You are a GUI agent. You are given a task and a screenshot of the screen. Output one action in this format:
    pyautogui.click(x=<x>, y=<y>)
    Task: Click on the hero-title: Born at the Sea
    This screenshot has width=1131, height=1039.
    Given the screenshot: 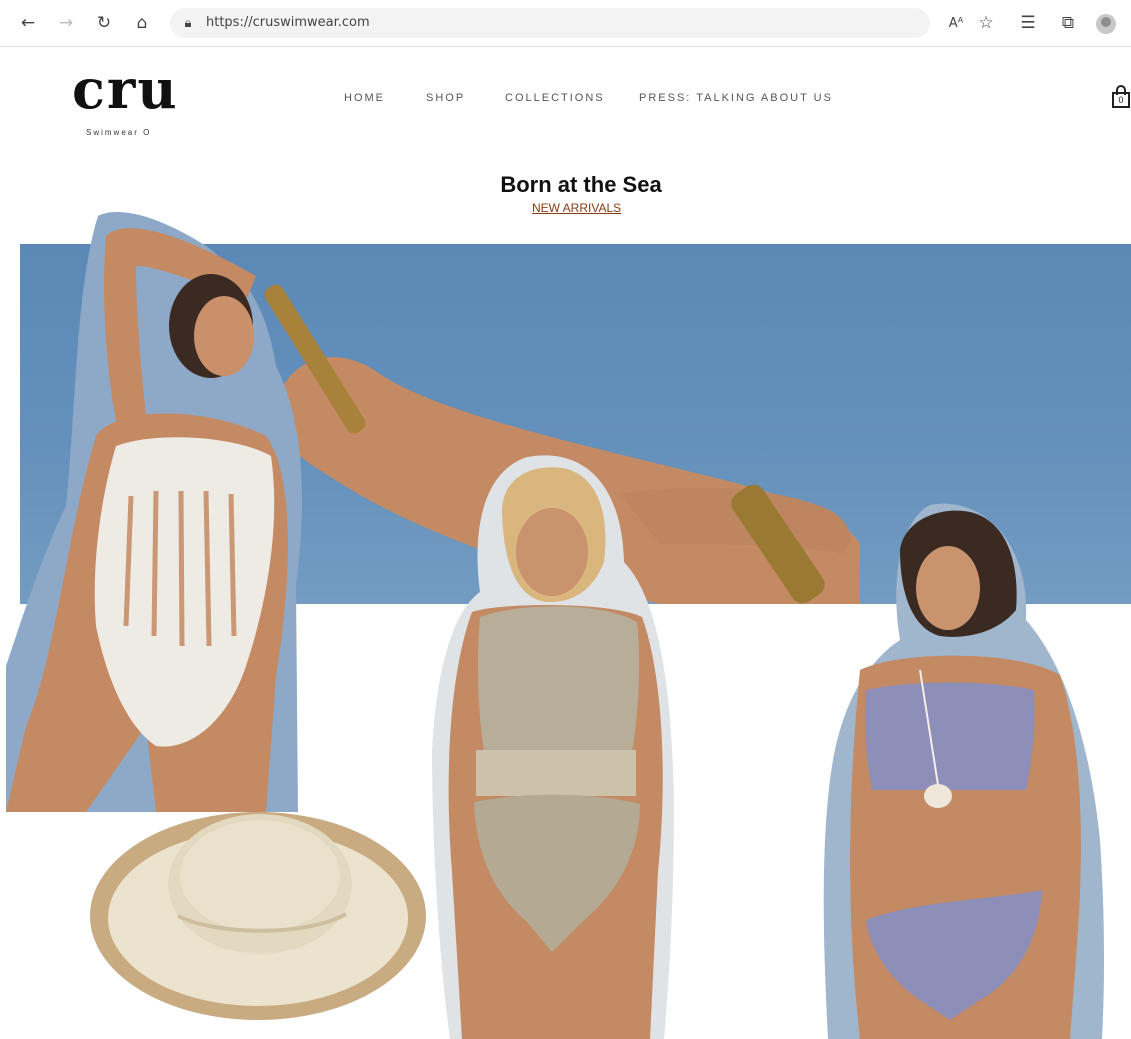 What is the action you would take?
    pyautogui.click(x=581, y=184)
    